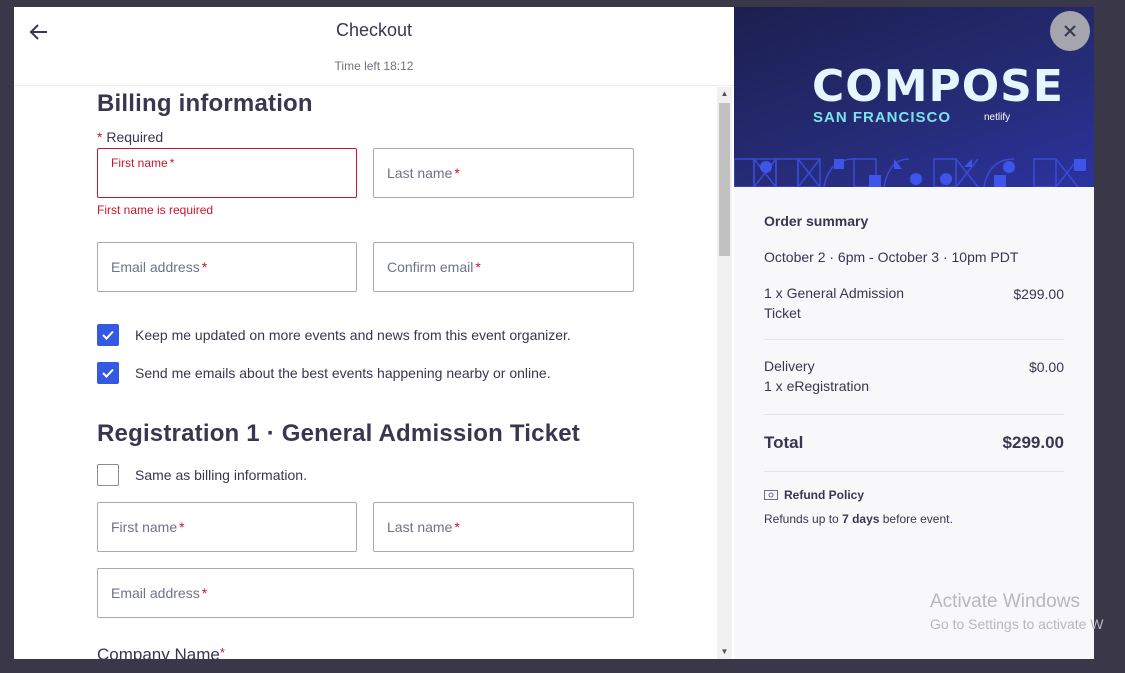 This screenshot has height=673, width=1125. What do you see at coordinates (221, 475) in the screenshot?
I see `same-as-billing-label: Same as billing information.` at bounding box center [221, 475].